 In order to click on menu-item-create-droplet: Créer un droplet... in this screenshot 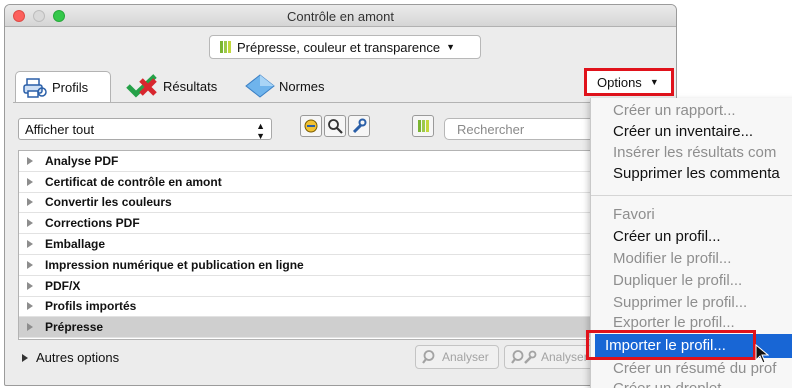, I will do `click(673, 384)`.